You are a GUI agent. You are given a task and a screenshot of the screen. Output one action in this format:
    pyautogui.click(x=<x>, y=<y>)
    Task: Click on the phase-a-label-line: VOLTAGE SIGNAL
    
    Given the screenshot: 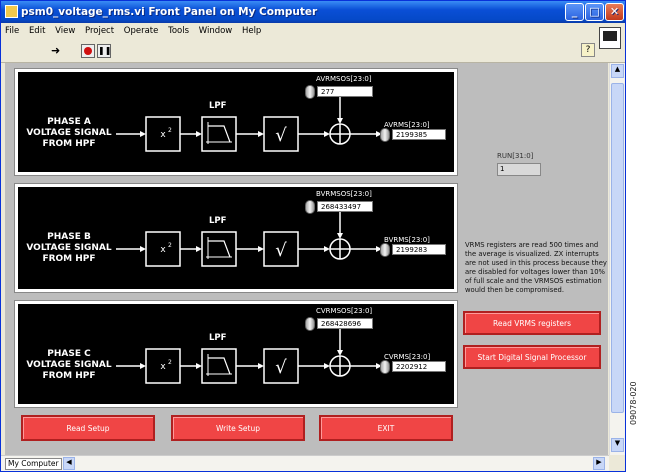 What is the action you would take?
    pyautogui.click(x=69, y=133)
    